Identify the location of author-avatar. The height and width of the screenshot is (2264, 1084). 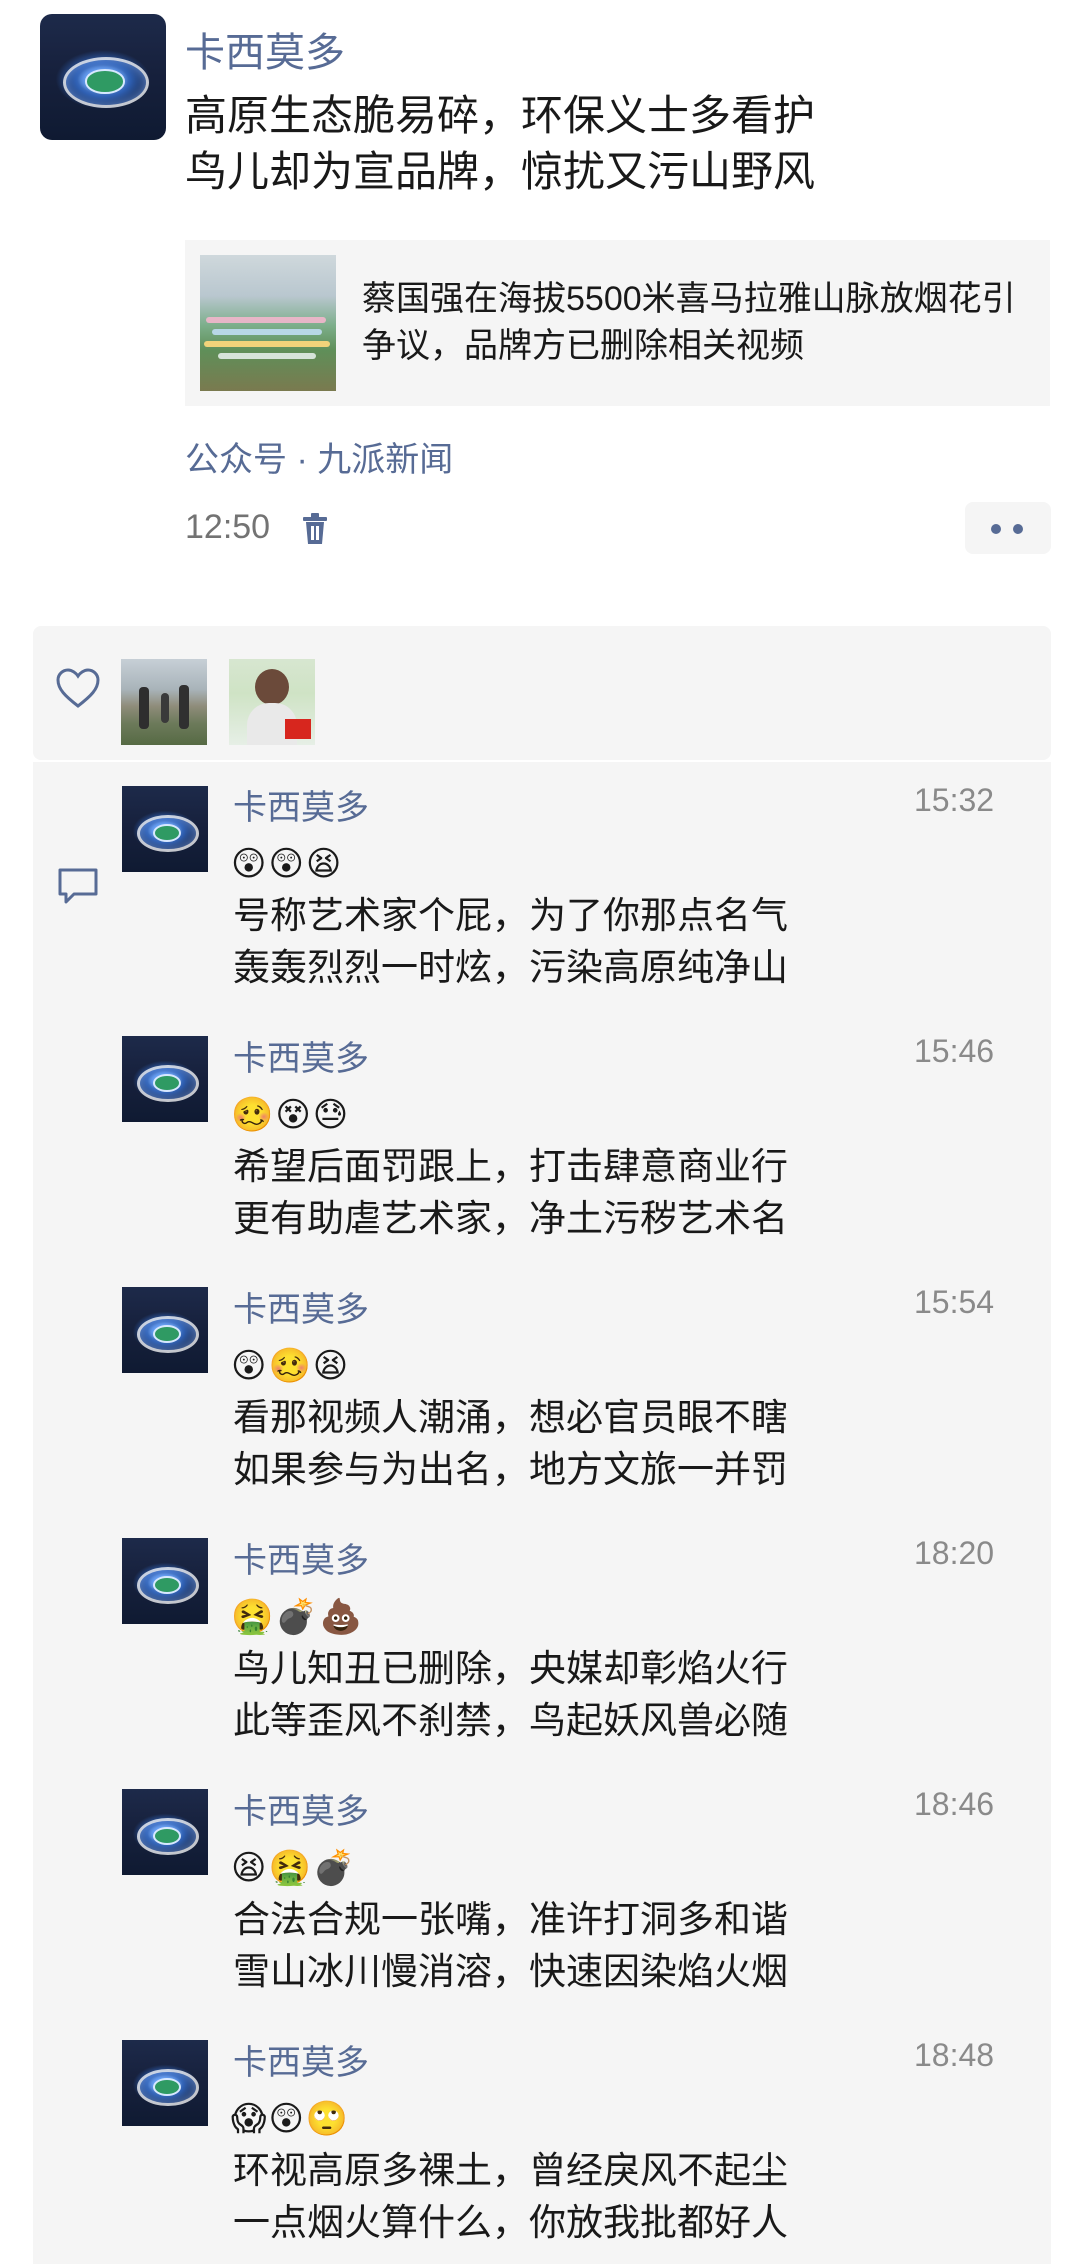
(103, 77).